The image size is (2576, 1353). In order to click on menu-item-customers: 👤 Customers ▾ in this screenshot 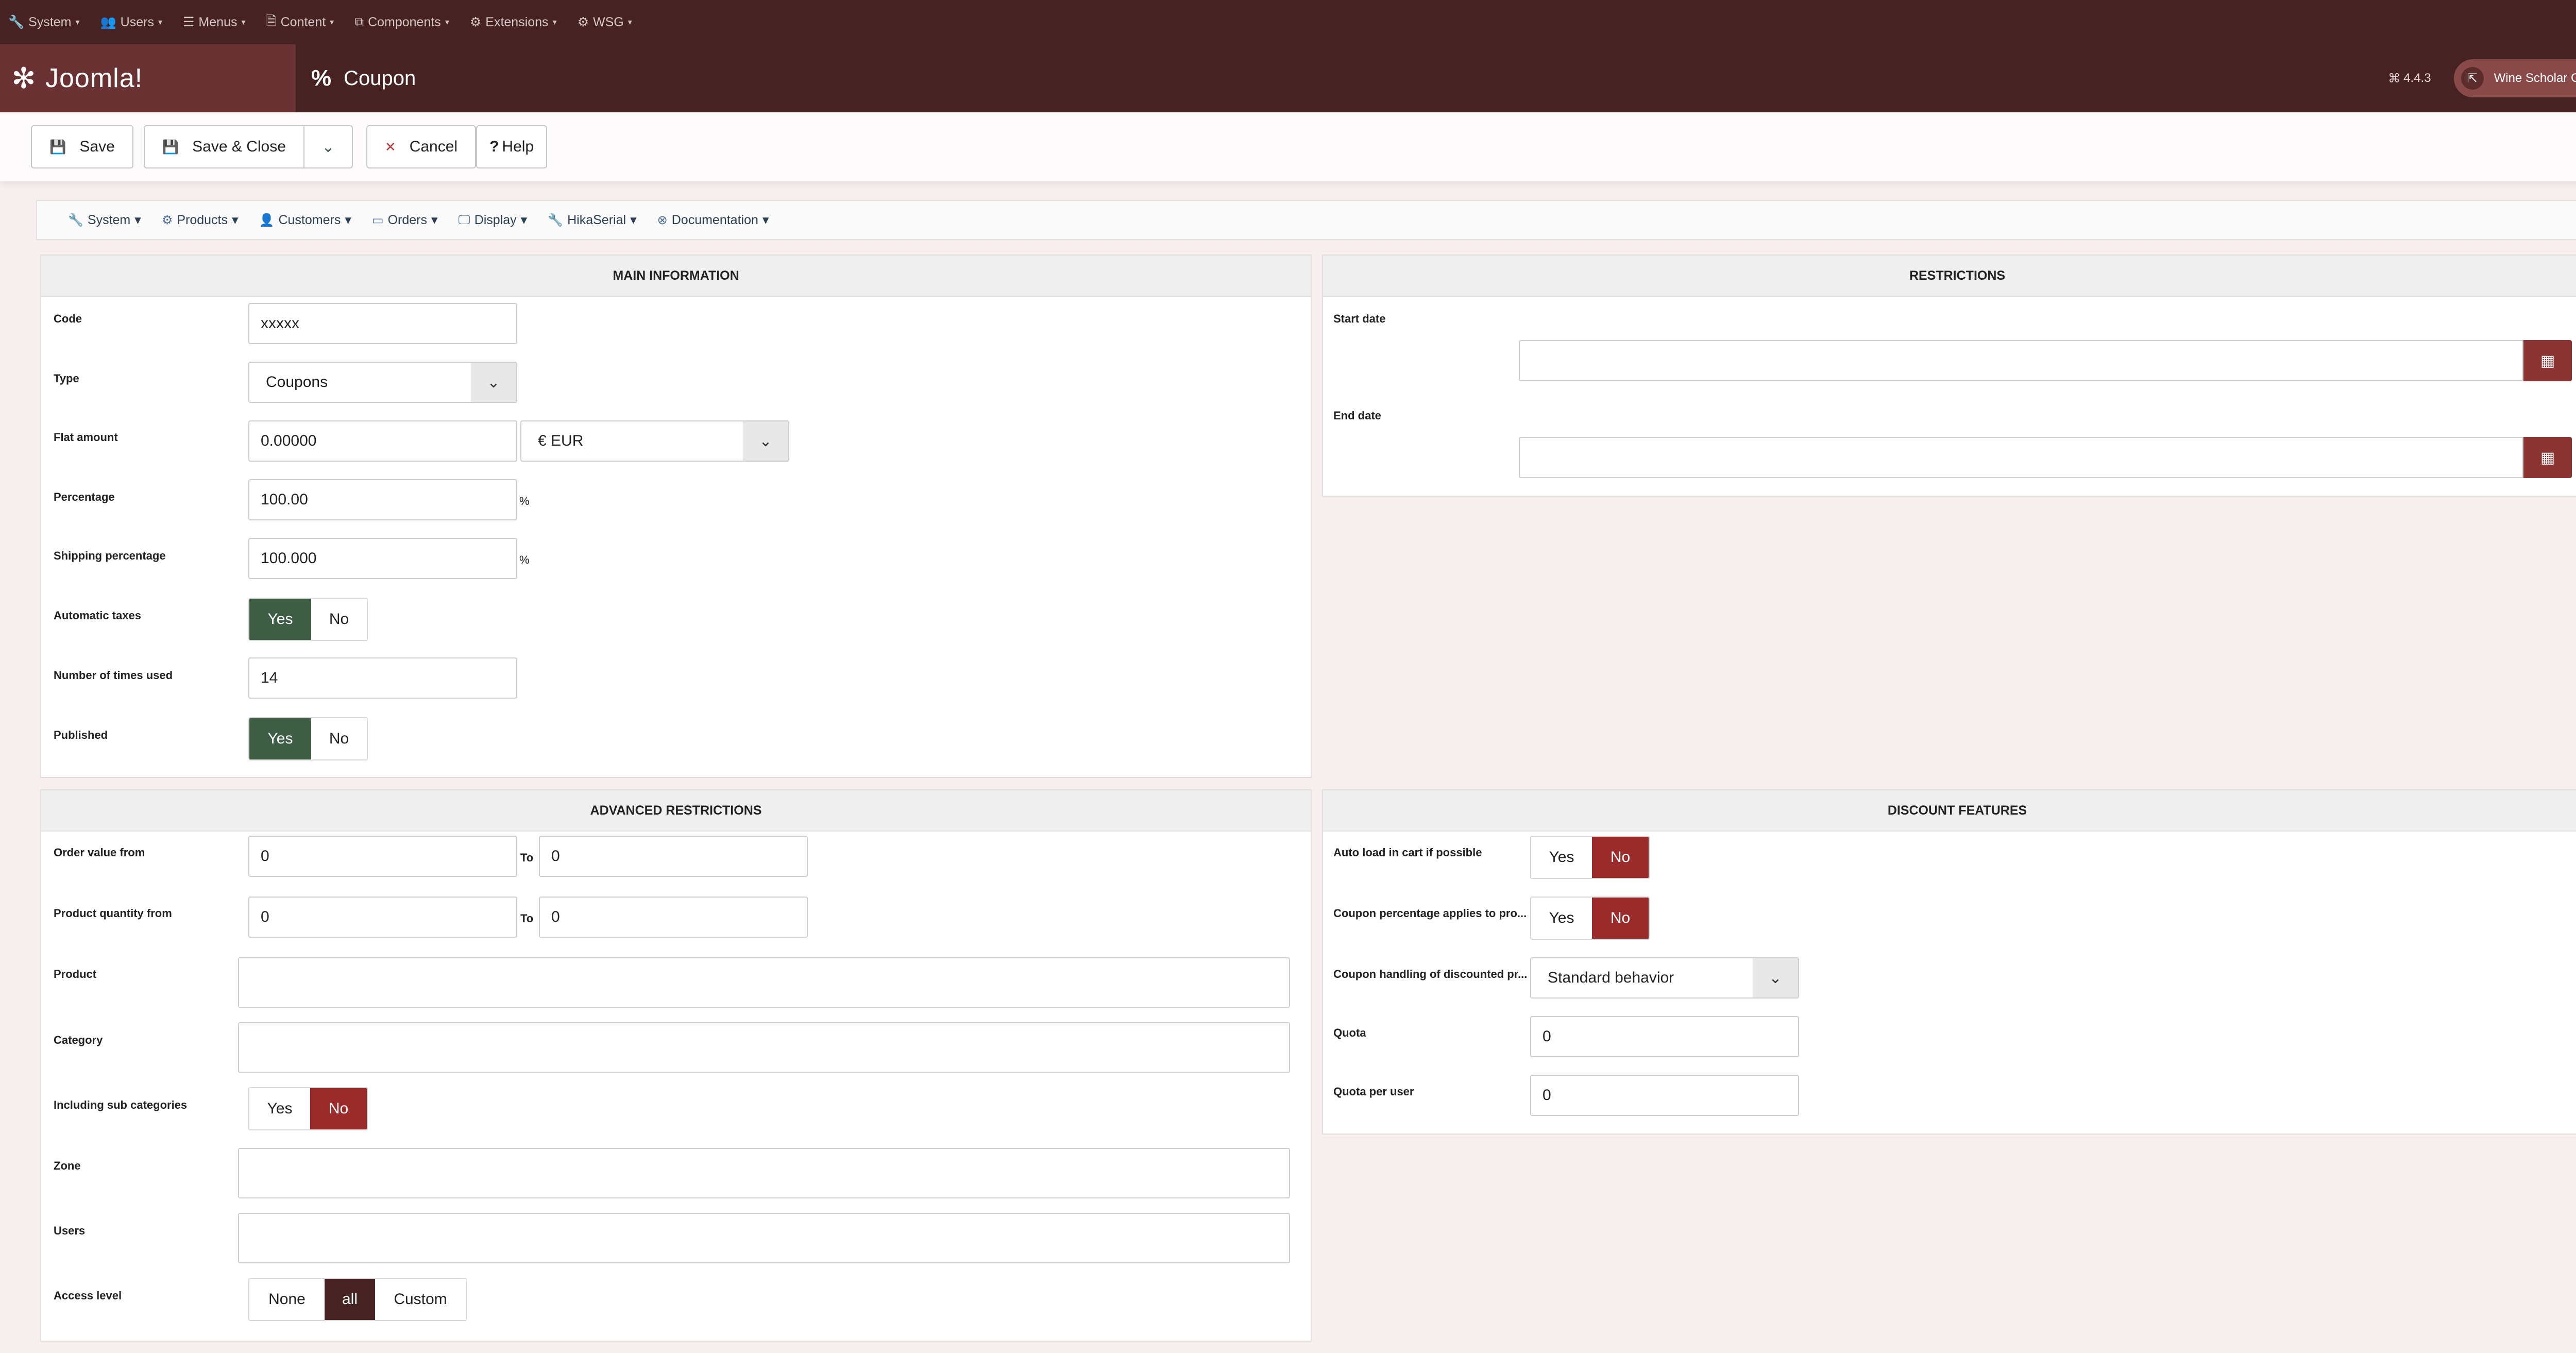, I will do `click(305, 220)`.